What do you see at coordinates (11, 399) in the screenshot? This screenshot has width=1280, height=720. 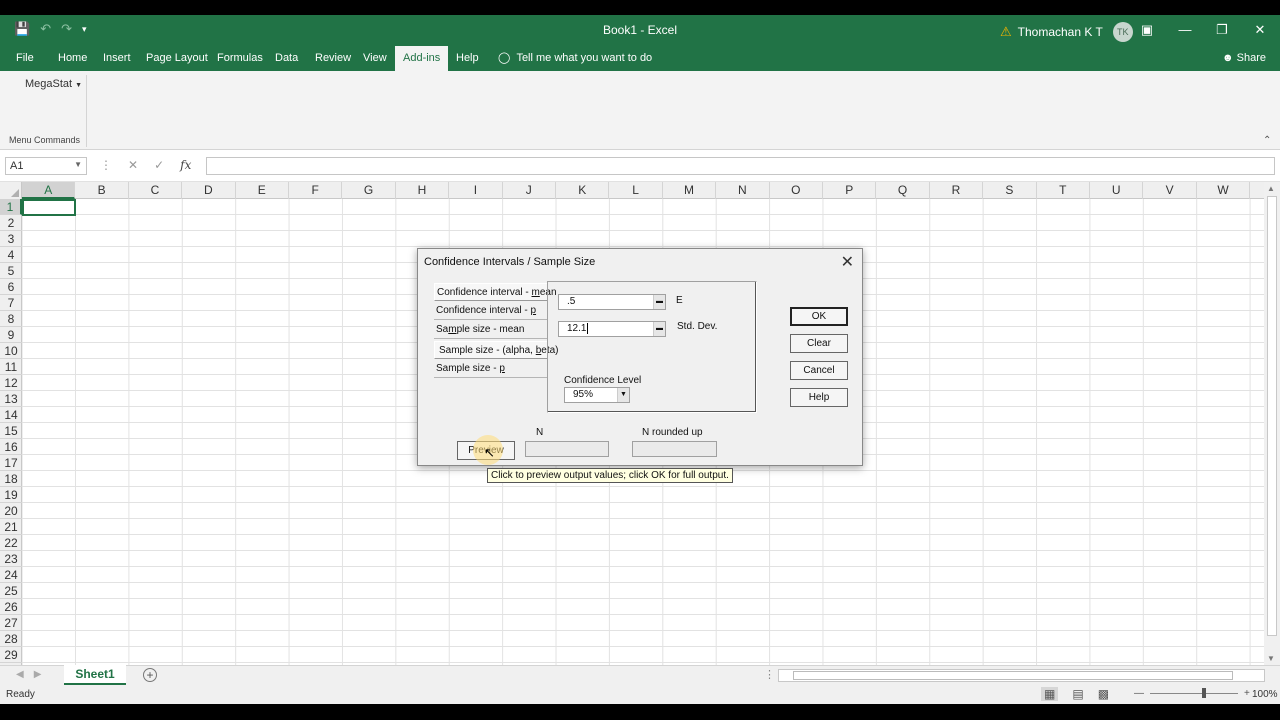 I see `row-header: 13` at bounding box center [11, 399].